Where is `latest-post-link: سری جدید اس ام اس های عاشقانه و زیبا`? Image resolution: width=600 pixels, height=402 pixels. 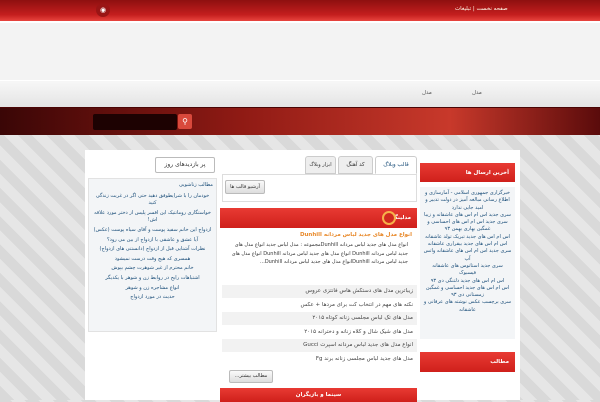 latest-post-link: سری جدید اس ام اس های عاشقانه و زیبا is located at coordinates (467, 215).